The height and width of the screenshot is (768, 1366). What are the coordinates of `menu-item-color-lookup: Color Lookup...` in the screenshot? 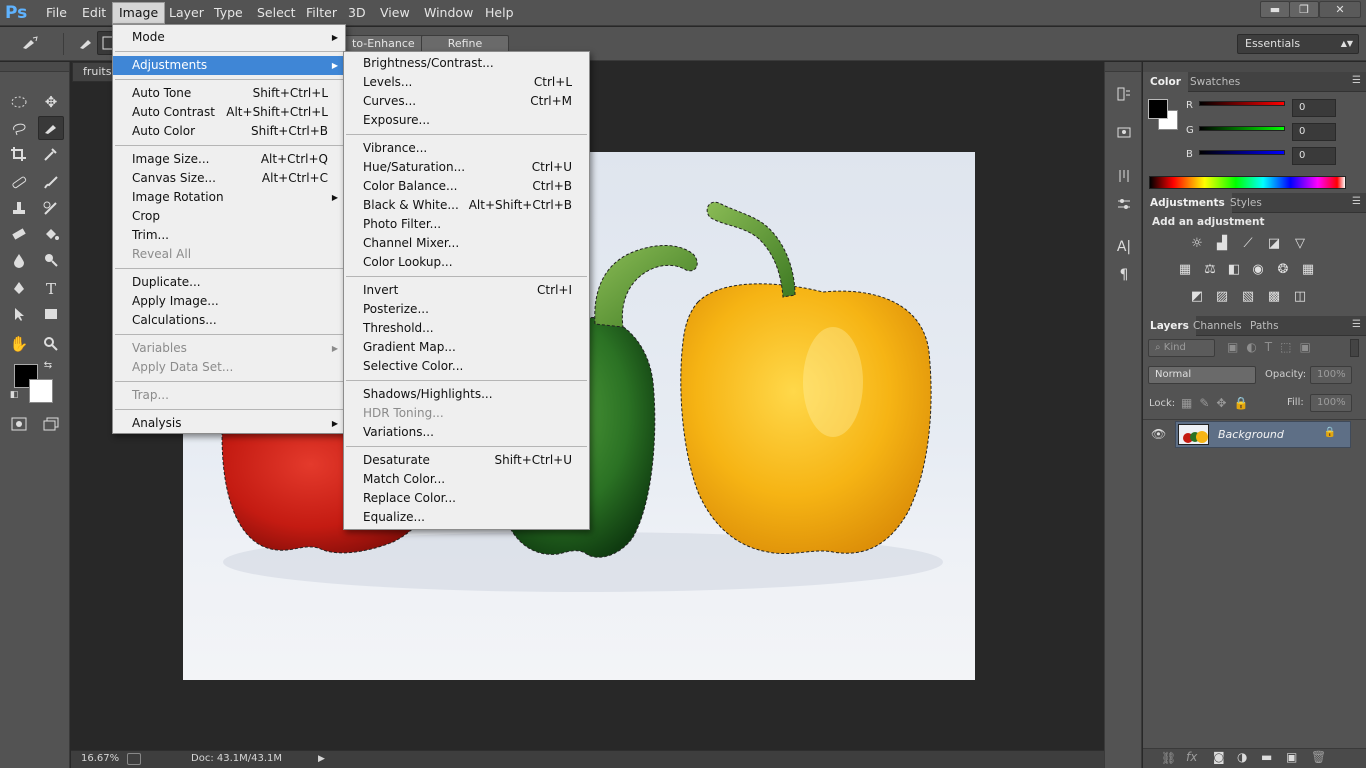 It's located at (466, 262).